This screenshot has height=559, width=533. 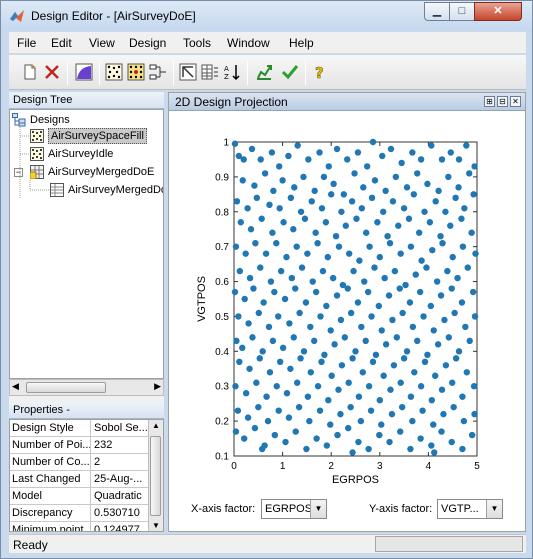 I want to click on scroll-down-icon: ▼, so click(x=156, y=525).